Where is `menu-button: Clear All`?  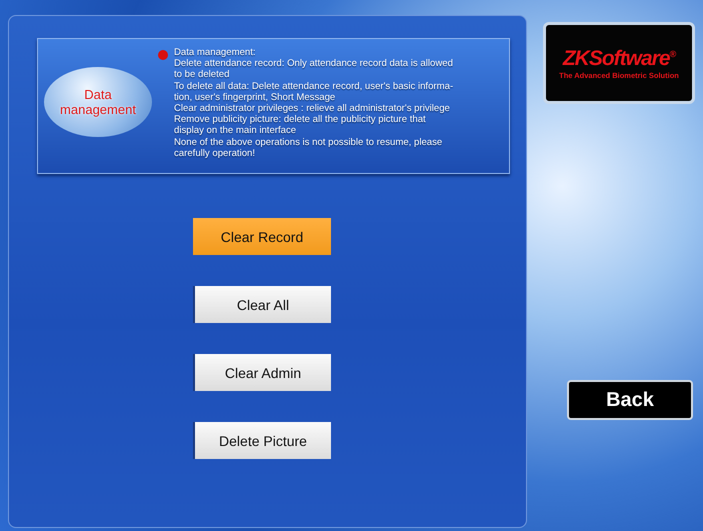 menu-button: Clear All is located at coordinates (262, 304).